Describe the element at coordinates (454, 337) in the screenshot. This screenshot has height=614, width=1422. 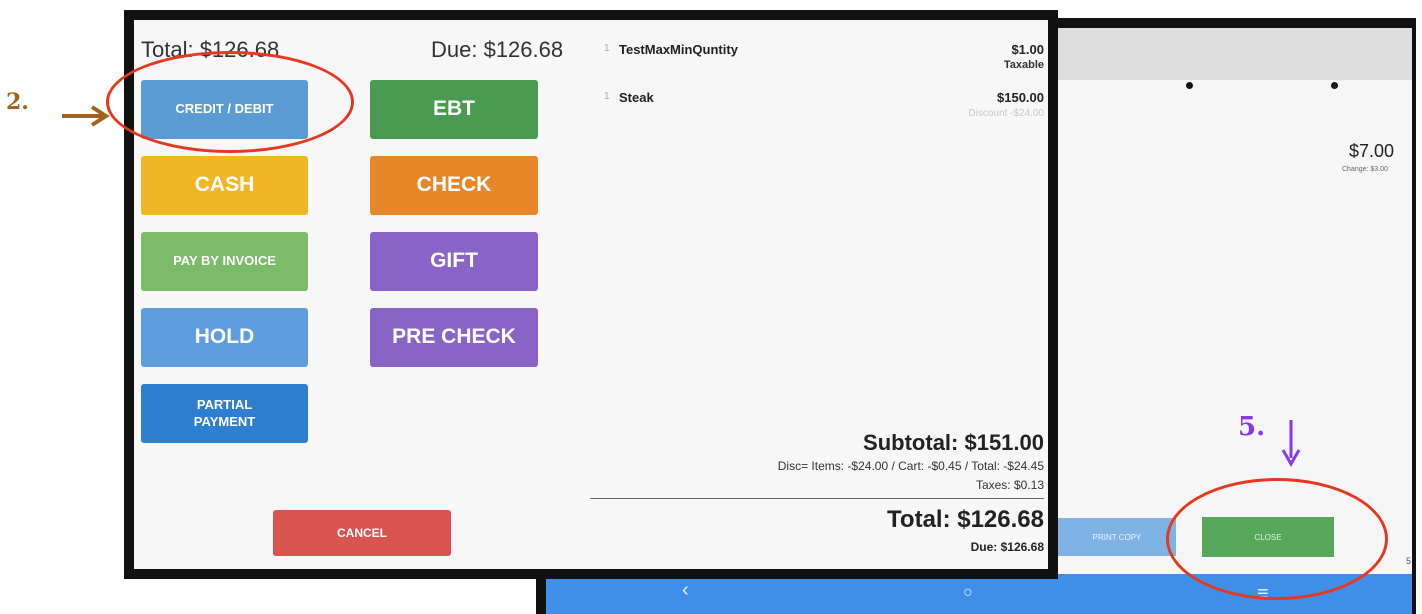
I see `pre-check-button: PRE CHECK` at that location.